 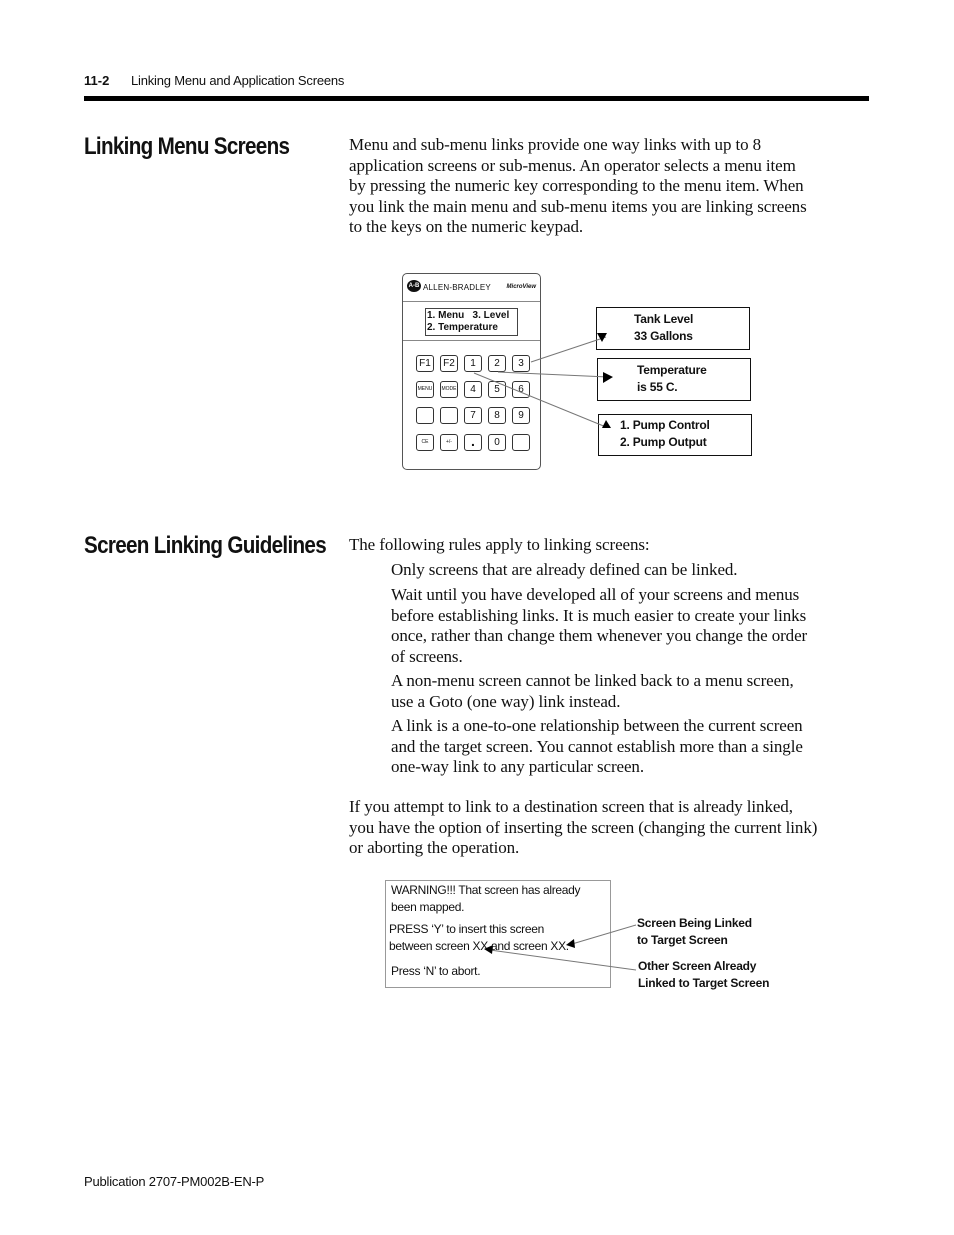 I want to click on connector-key1-pump, so click(x=540, y=400).